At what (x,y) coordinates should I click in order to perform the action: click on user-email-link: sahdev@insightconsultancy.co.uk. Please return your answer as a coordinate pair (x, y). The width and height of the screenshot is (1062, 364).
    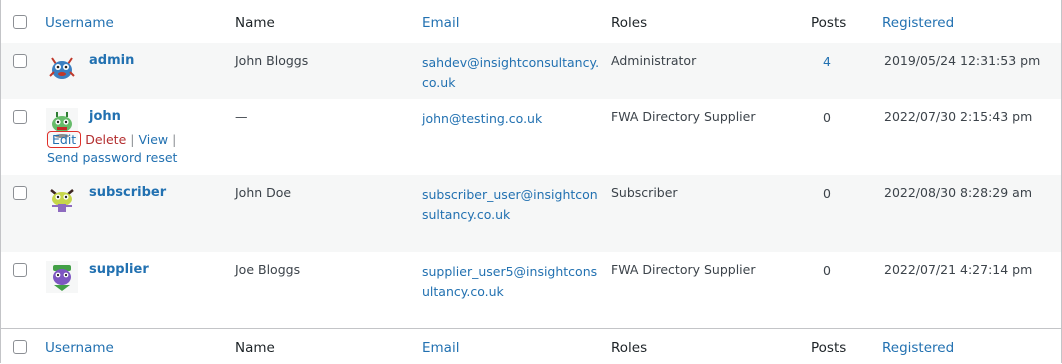
    Looking at the image, I should click on (512, 73).